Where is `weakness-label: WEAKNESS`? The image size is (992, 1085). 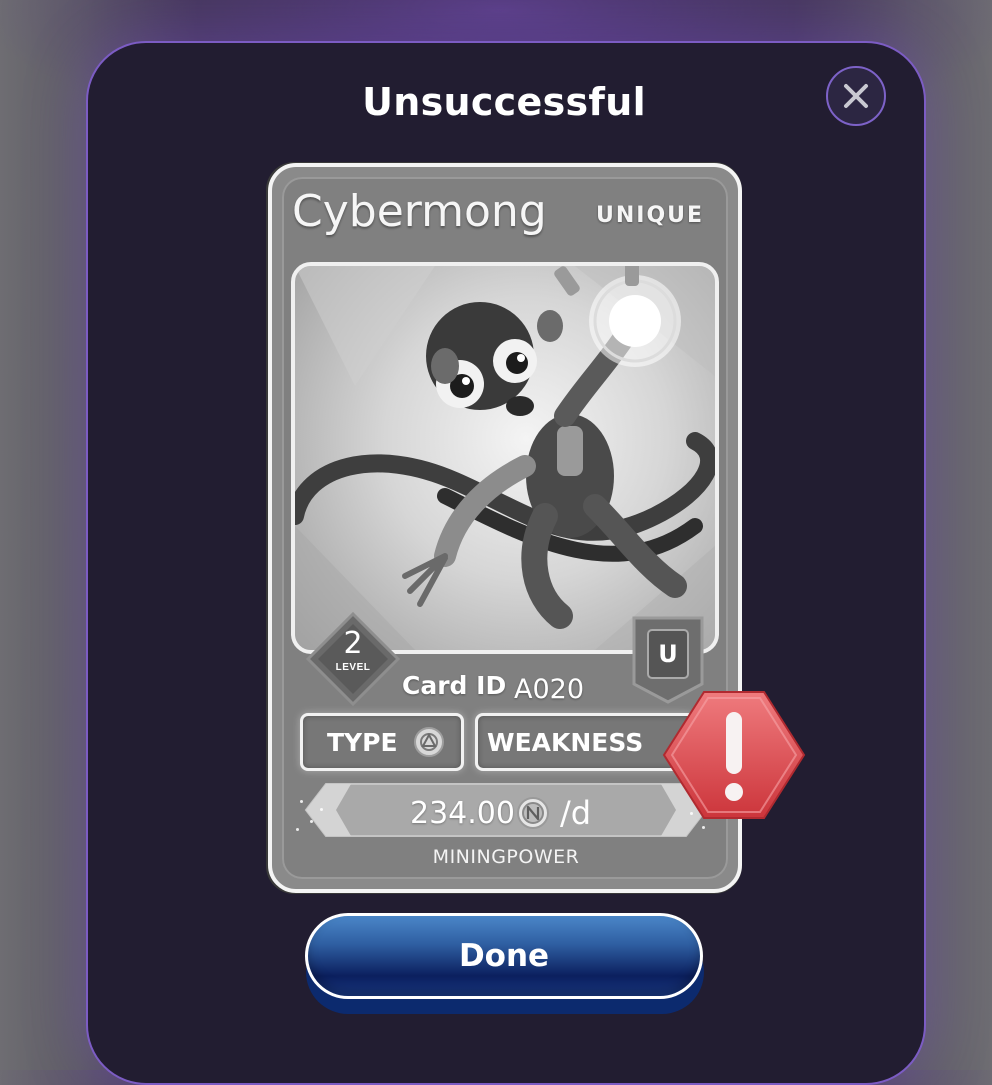
weakness-label: WEAKNESS is located at coordinates (565, 742).